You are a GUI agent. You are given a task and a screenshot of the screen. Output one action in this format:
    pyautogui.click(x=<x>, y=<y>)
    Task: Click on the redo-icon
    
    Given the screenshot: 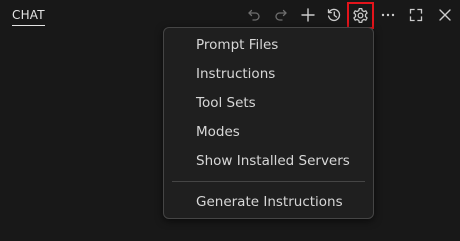 What is the action you would take?
    pyautogui.click(x=281, y=15)
    